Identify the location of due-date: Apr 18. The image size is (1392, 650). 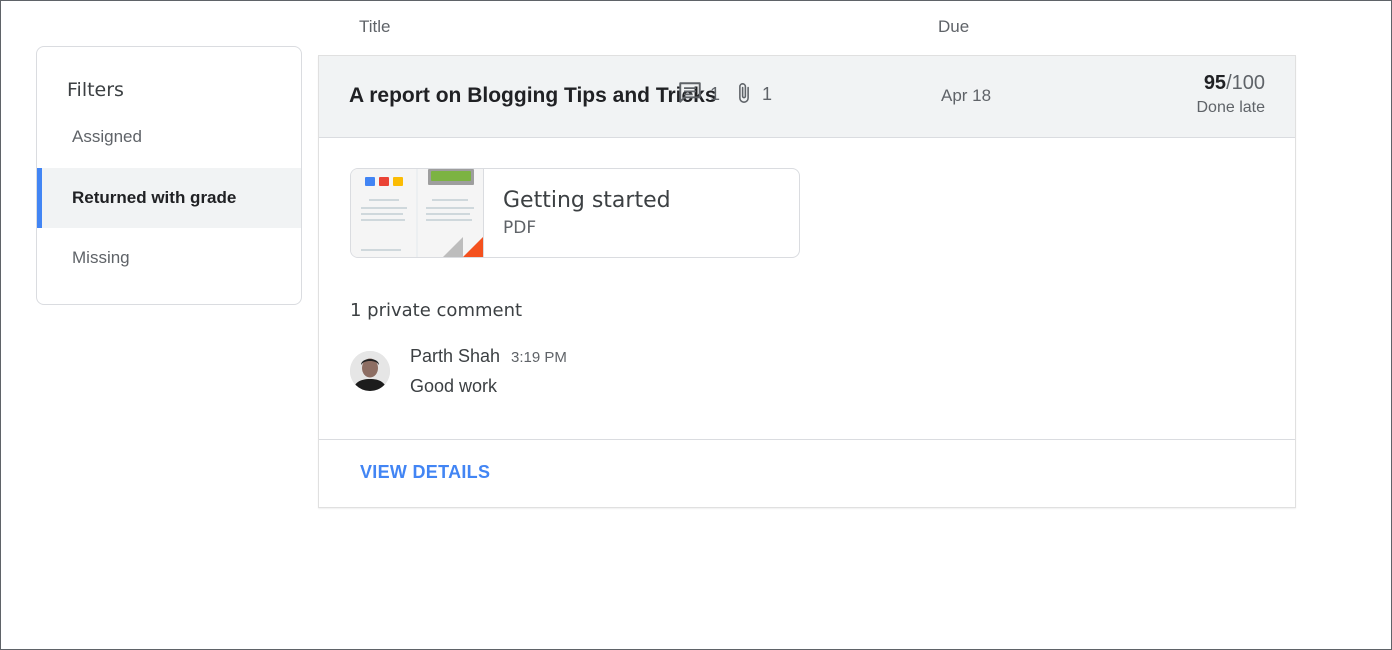
(966, 95).